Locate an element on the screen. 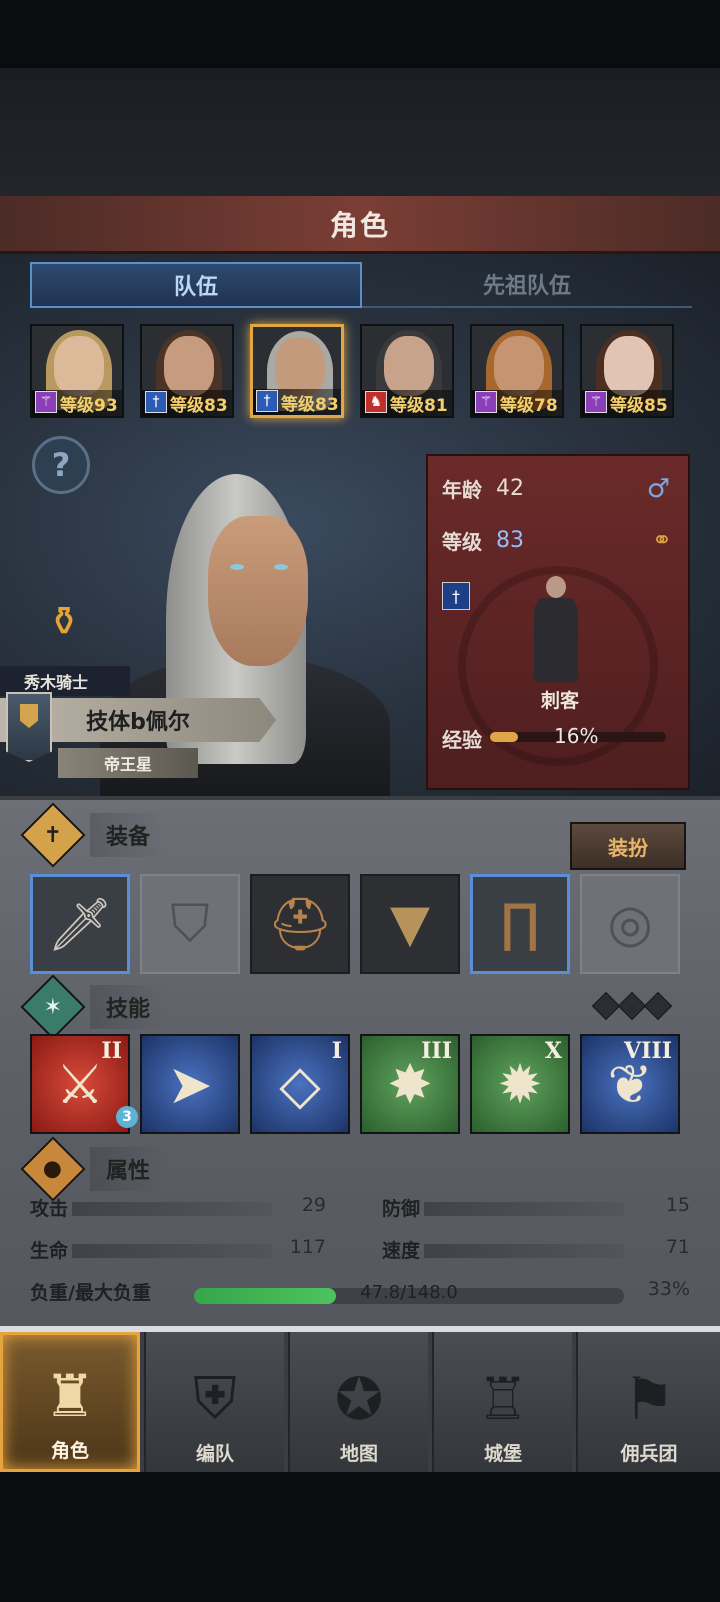 The height and width of the screenshot is (1602, 720). nav-label: 编队 is located at coordinates (214, 1454).